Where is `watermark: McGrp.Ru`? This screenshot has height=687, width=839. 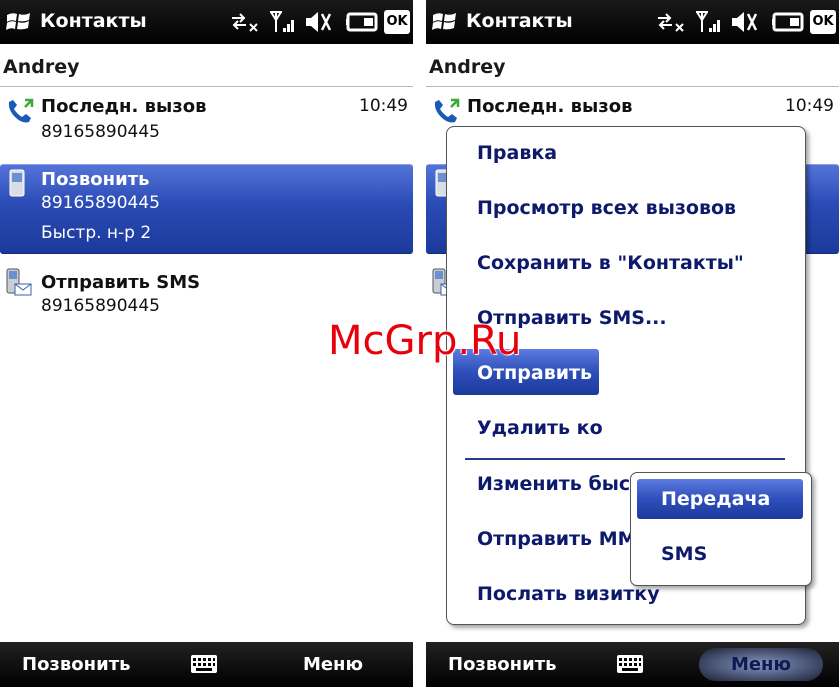
watermark: McGrp.Ru is located at coordinates (425, 341).